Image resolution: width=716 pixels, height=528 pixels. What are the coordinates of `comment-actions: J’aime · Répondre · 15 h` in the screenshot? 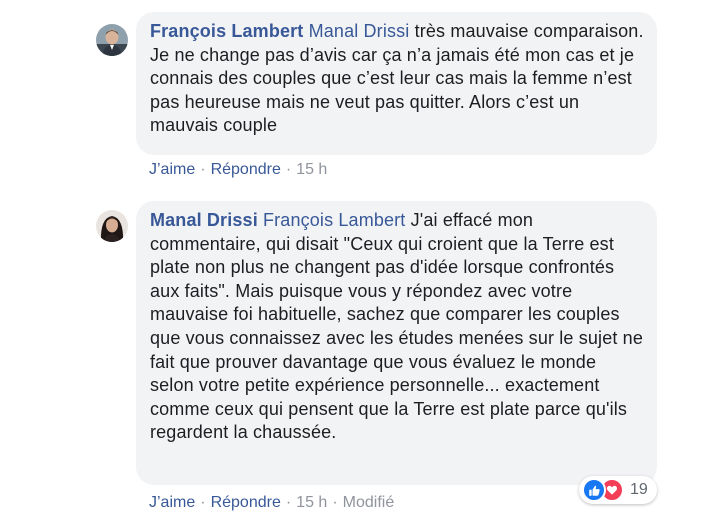 It's located at (238, 170).